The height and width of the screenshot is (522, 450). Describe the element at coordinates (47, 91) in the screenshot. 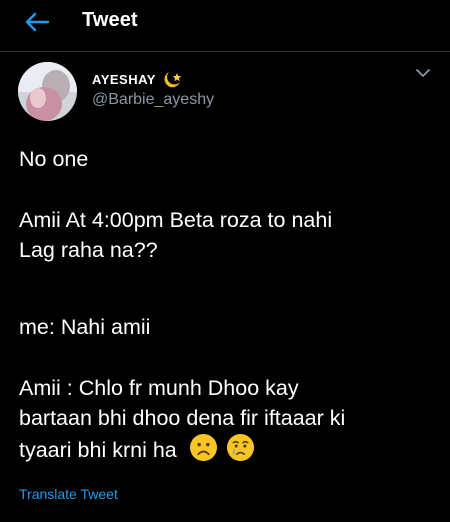

I see `avatar` at that location.